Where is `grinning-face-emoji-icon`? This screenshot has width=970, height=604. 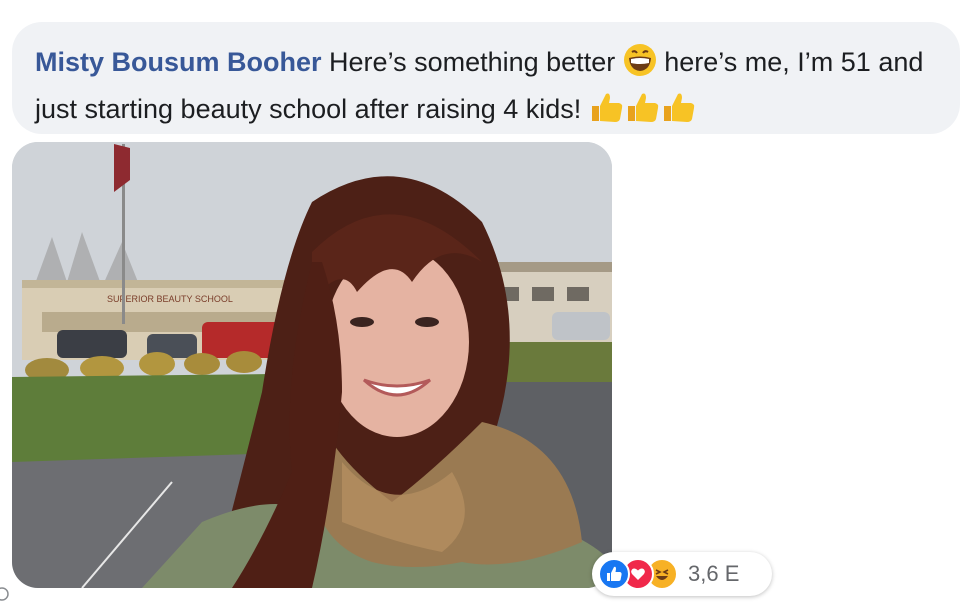
grinning-face-emoji-icon is located at coordinates (640, 66).